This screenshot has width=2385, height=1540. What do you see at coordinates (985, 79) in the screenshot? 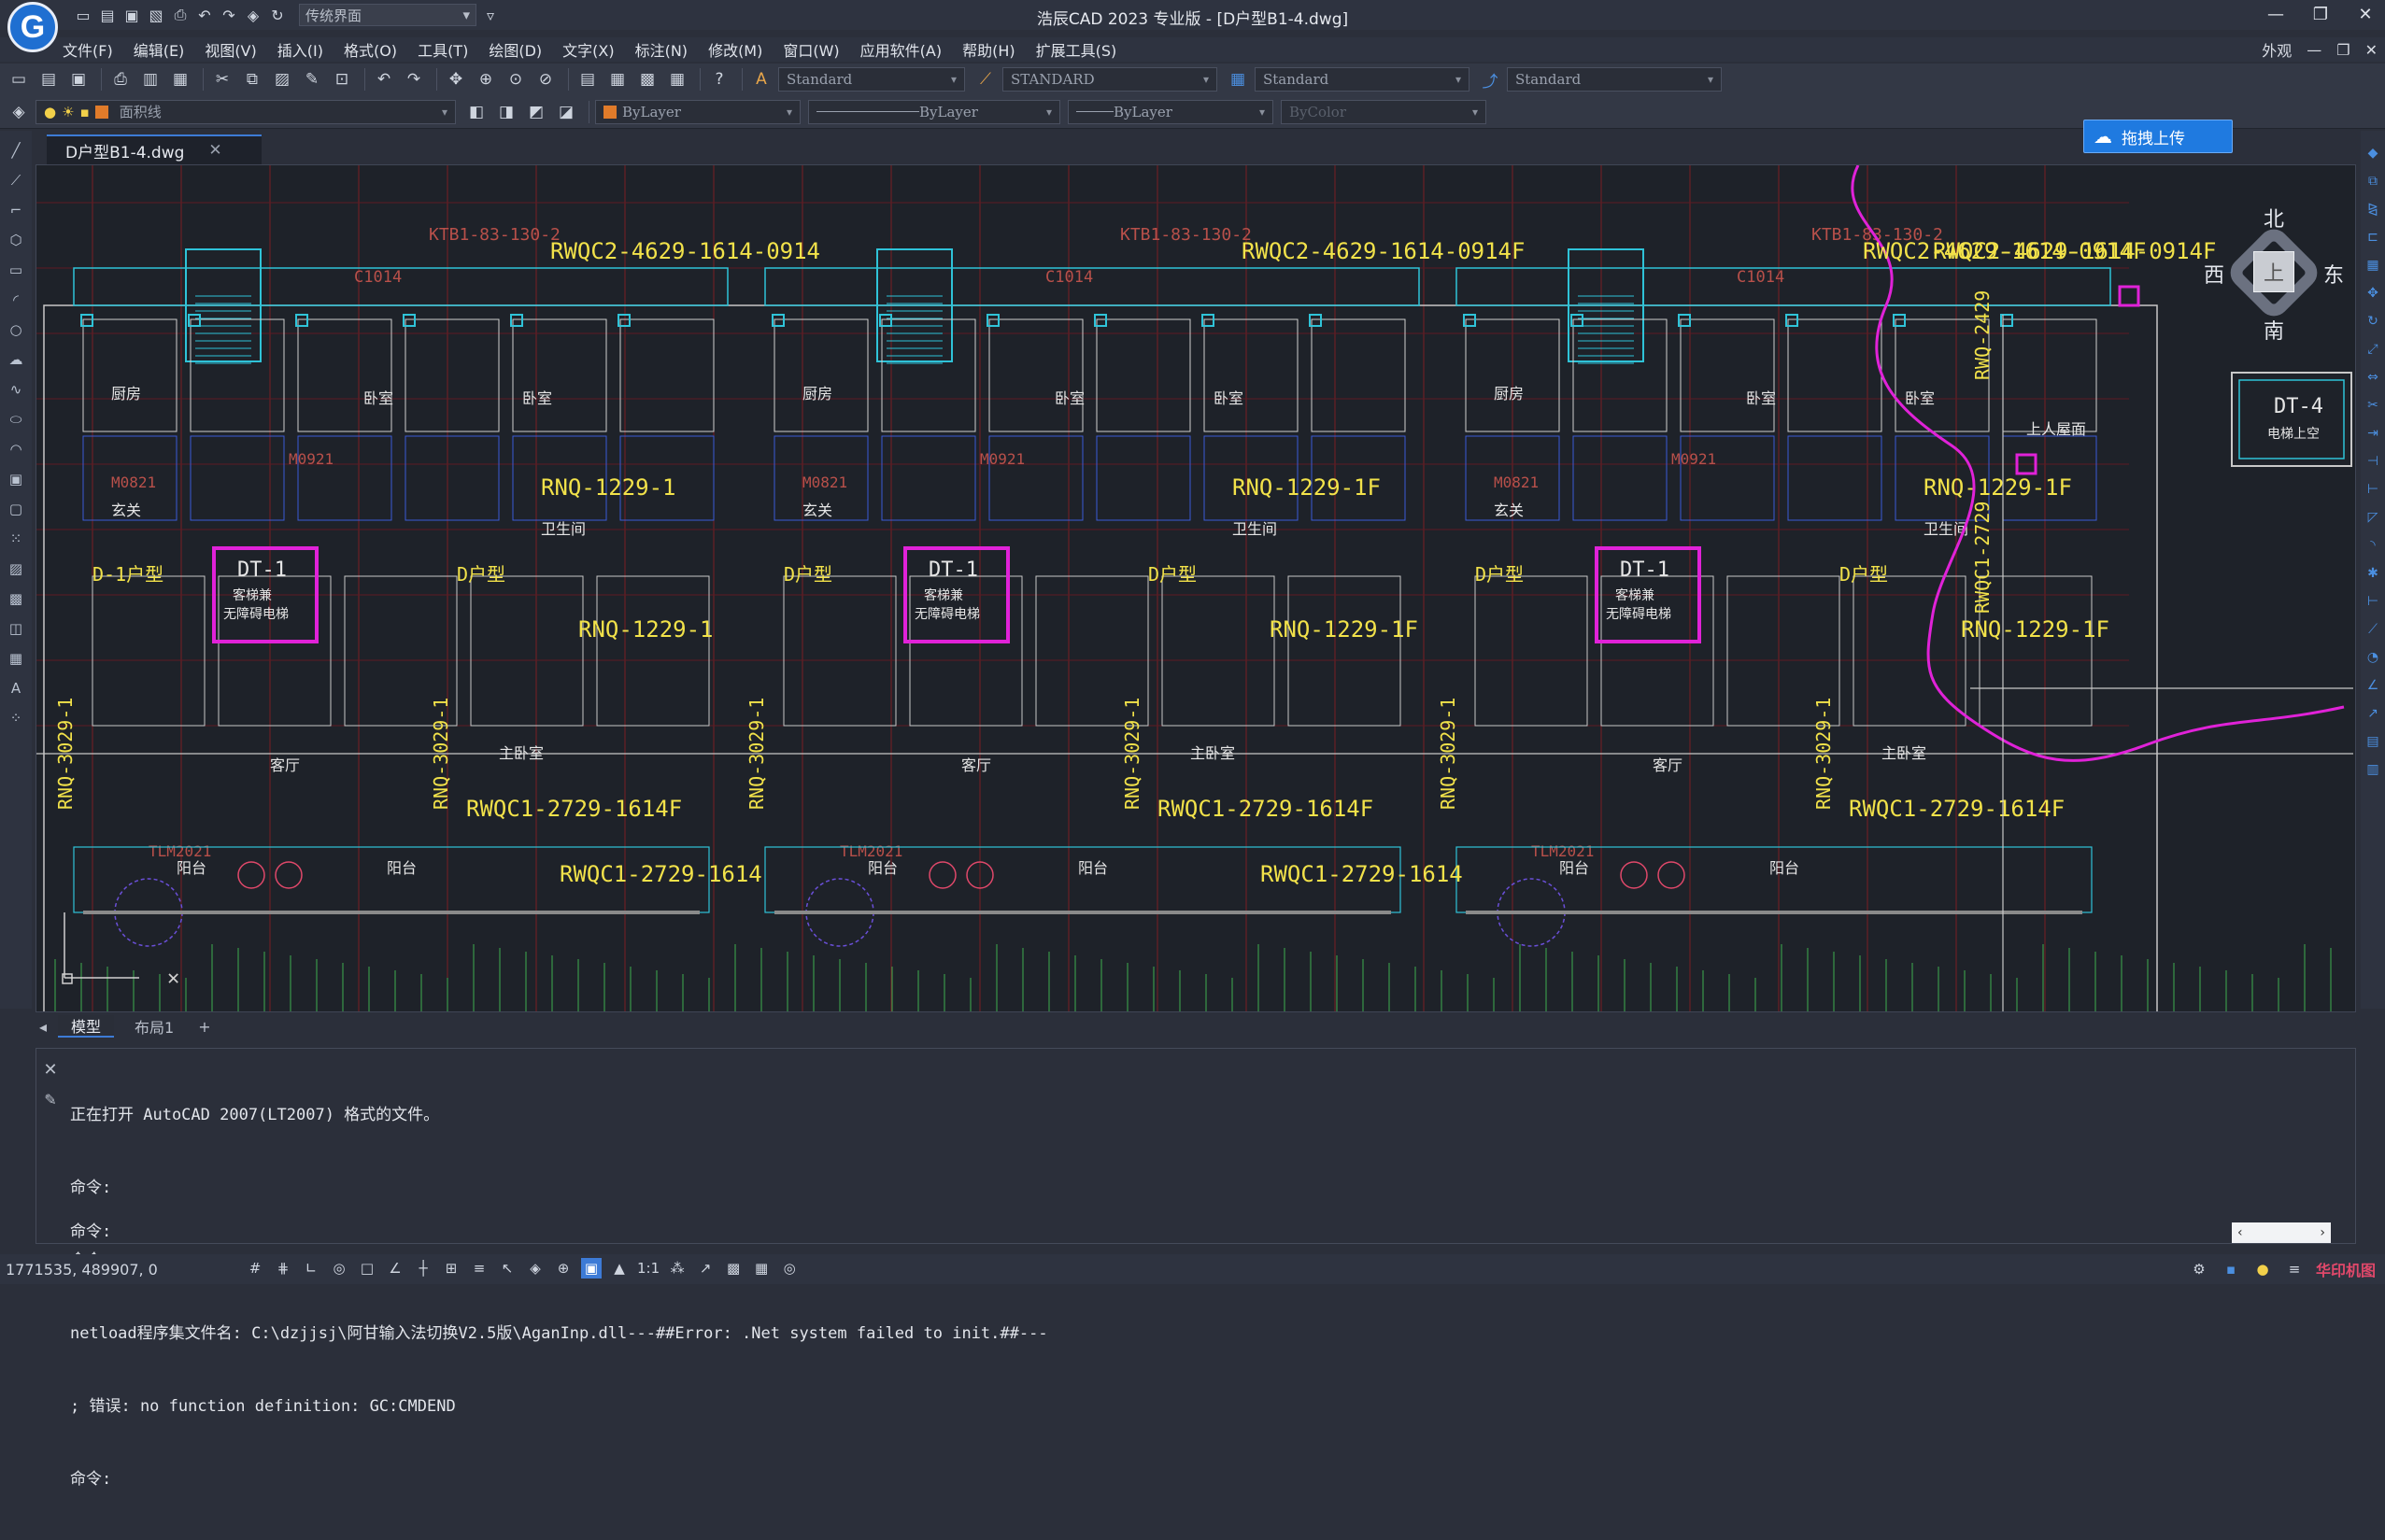
I see `dim-style-icon: ⟋` at bounding box center [985, 79].